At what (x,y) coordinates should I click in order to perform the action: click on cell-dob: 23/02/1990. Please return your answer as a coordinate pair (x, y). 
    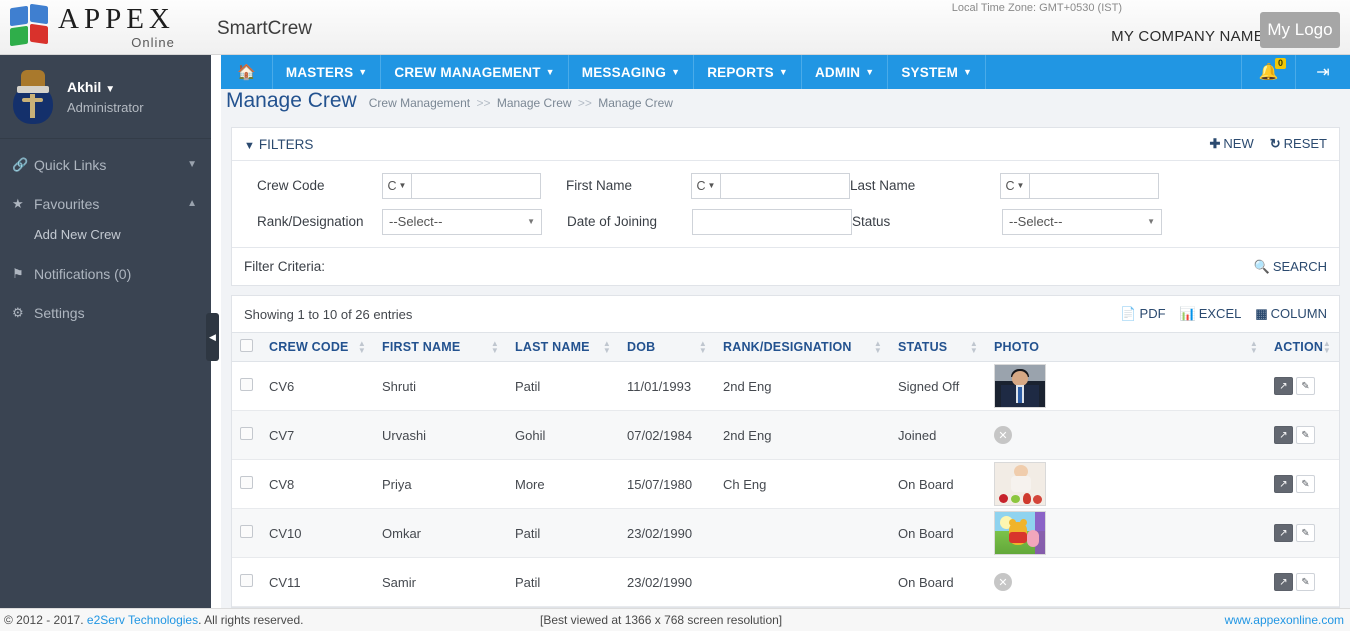
    Looking at the image, I should click on (667, 582).